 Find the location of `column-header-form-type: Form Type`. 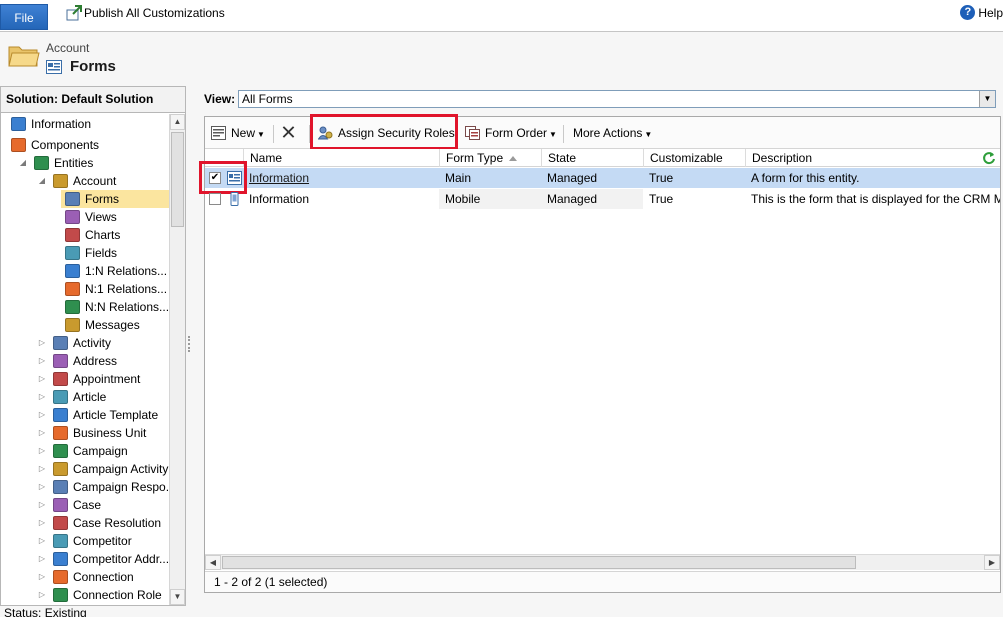

column-header-form-type: Form Type is located at coordinates (490, 158).